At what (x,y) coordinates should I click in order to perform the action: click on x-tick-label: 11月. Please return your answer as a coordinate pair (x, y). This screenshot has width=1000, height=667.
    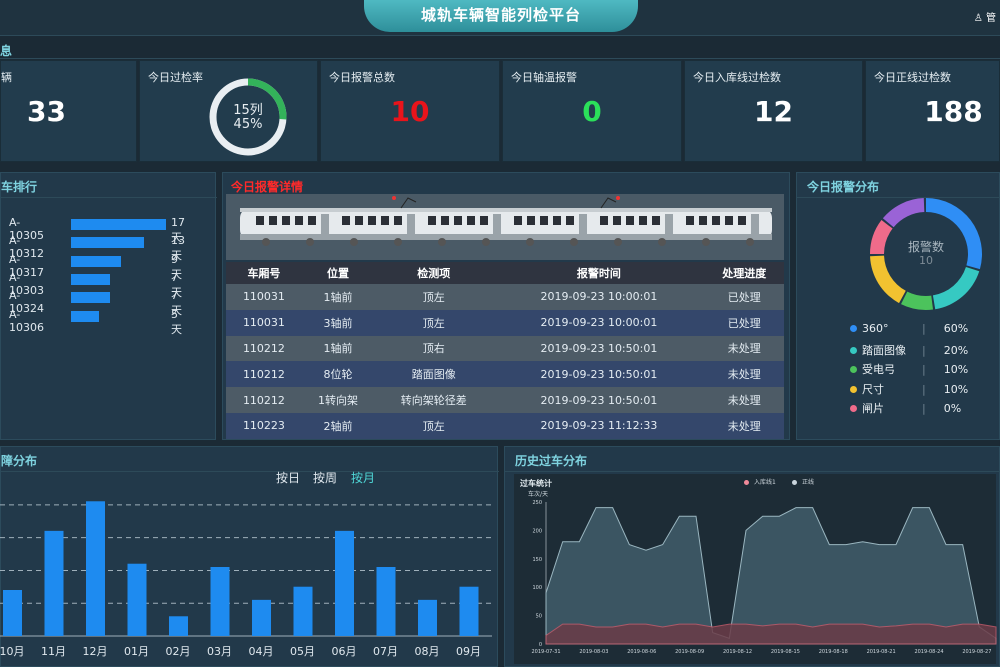
    Looking at the image, I should click on (53, 651).